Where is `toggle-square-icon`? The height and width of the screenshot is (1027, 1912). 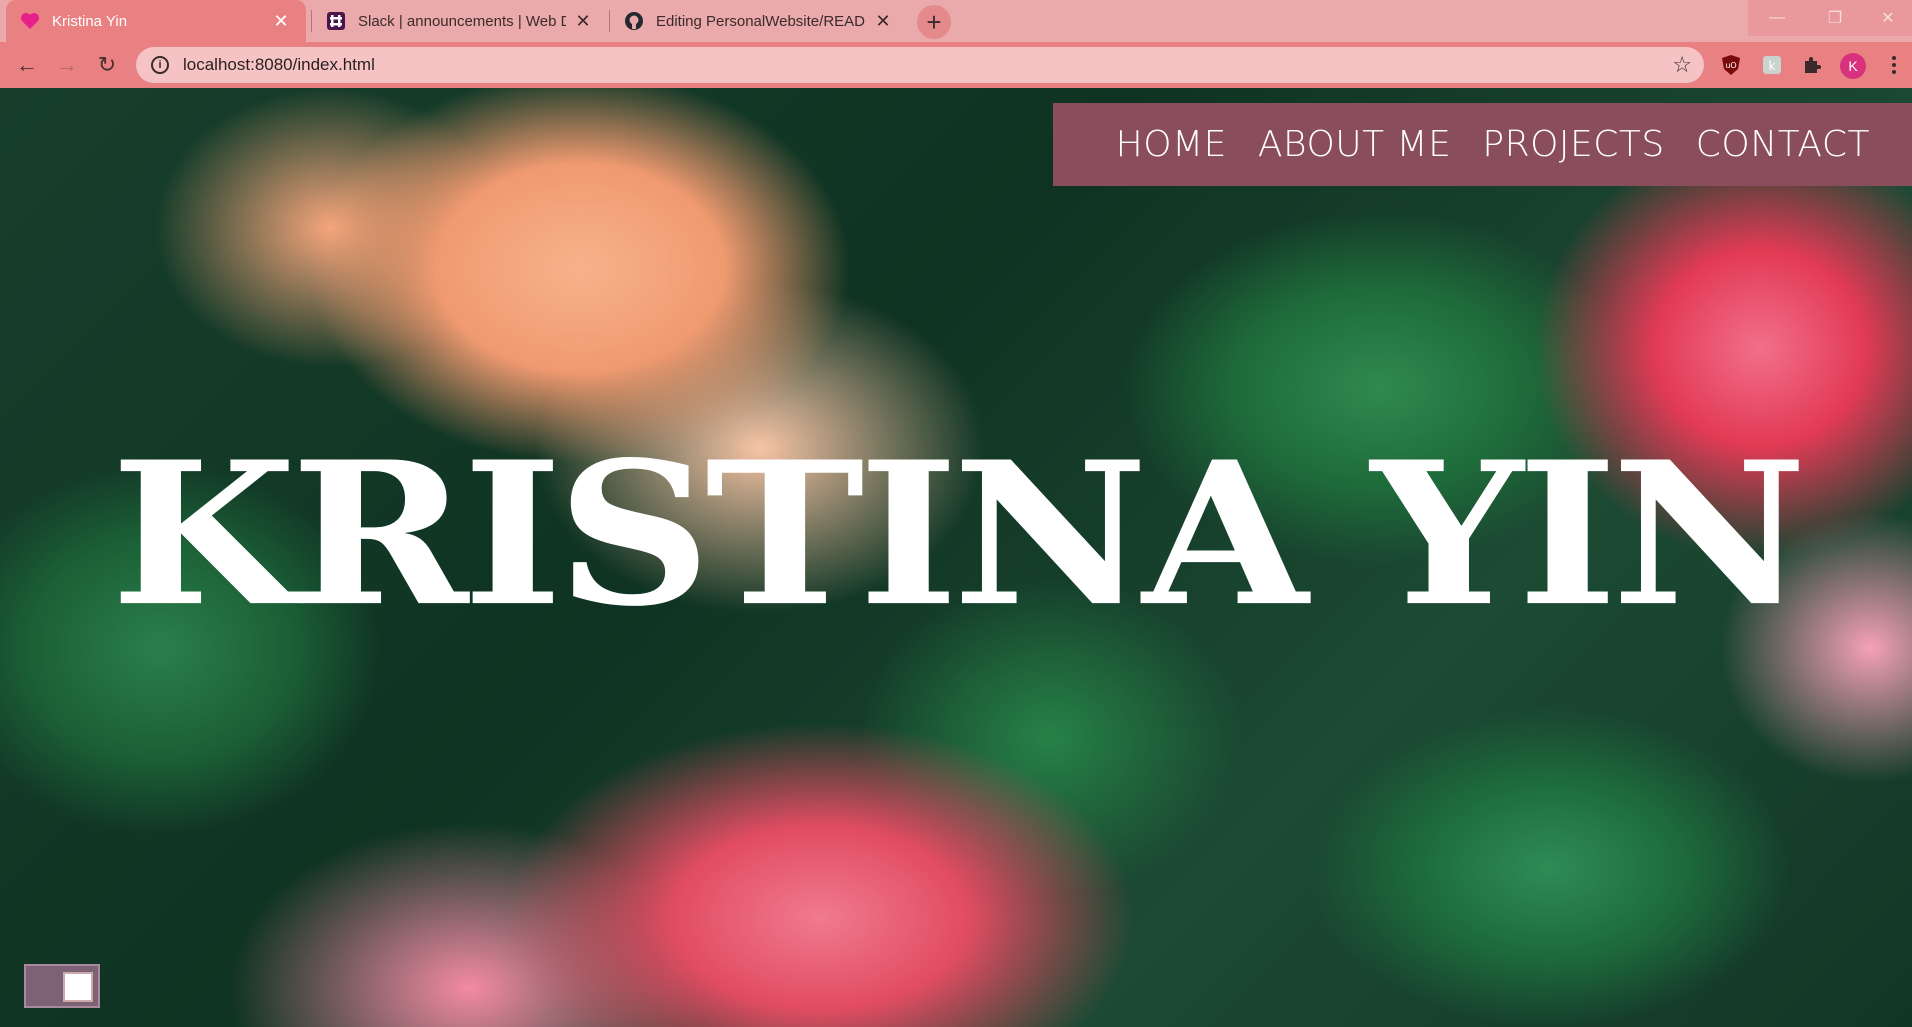
toggle-square-icon is located at coordinates (78, 987).